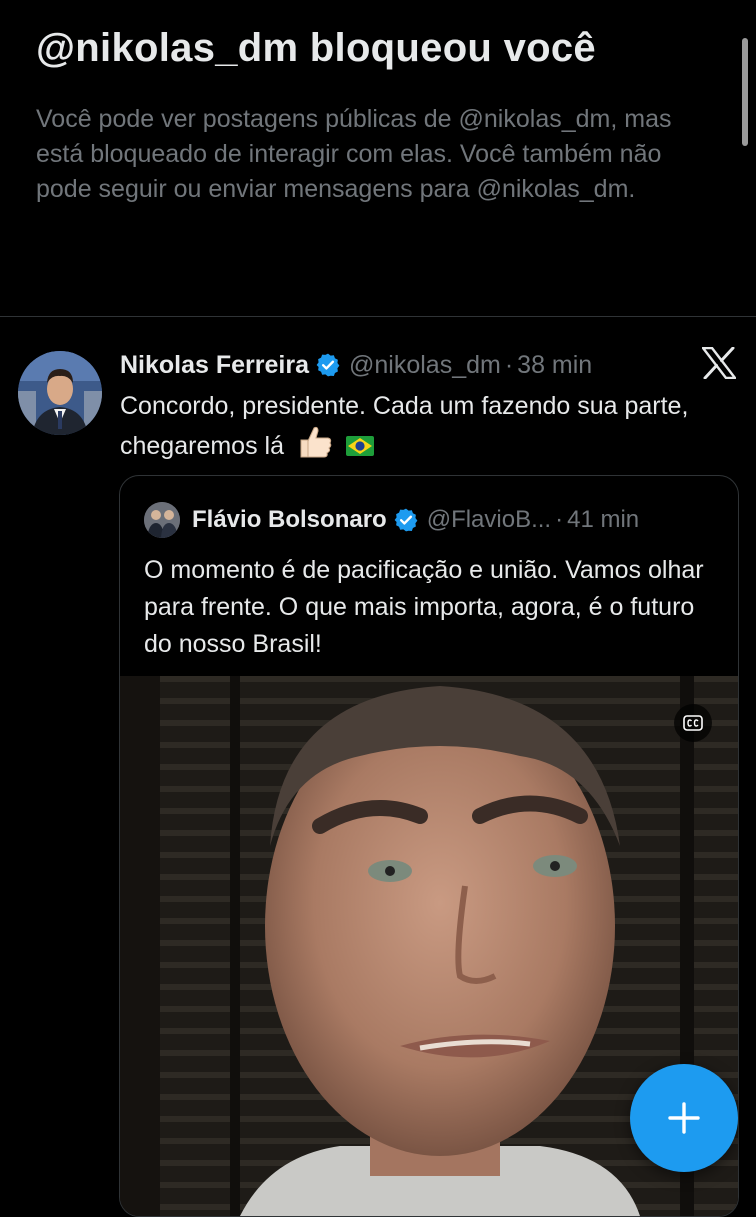 The width and height of the screenshot is (756, 1217). I want to click on author-name: Nikolas Ferreira, so click(214, 365).